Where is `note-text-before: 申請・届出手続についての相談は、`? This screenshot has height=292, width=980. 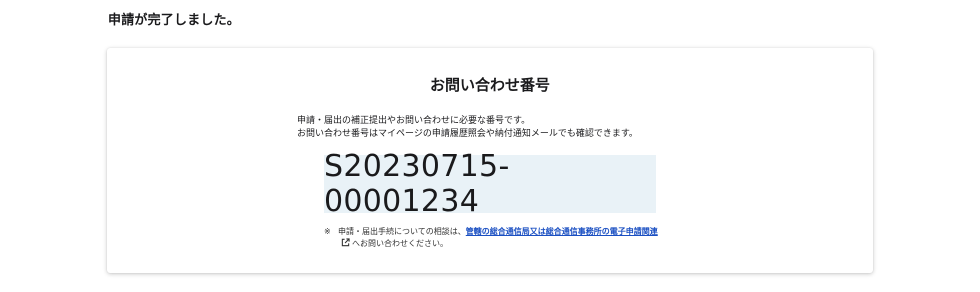
note-text-before: 申請・届出手続についての相談は、 is located at coordinates (402, 231).